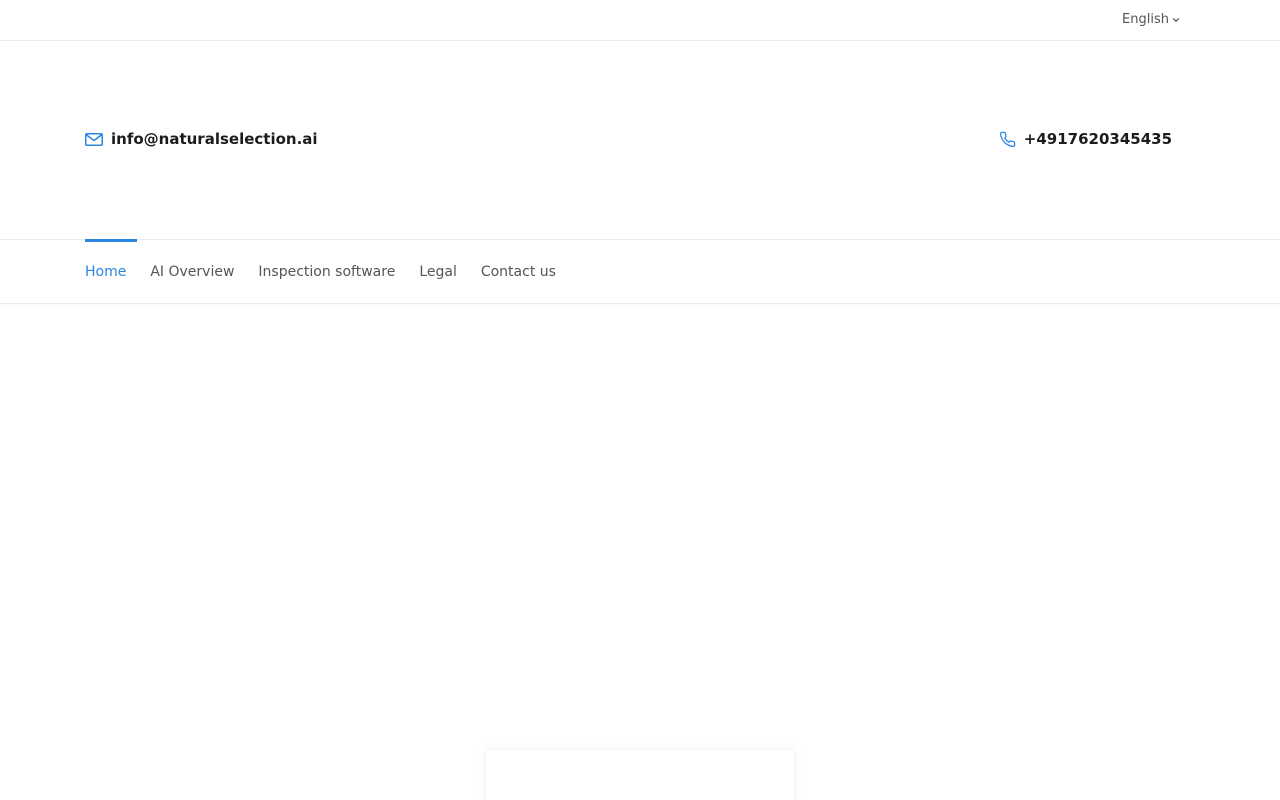 This screenshot has width=1280, height=800. I want to click on nav-item-contact-us: Contact us, so click(518, 272).